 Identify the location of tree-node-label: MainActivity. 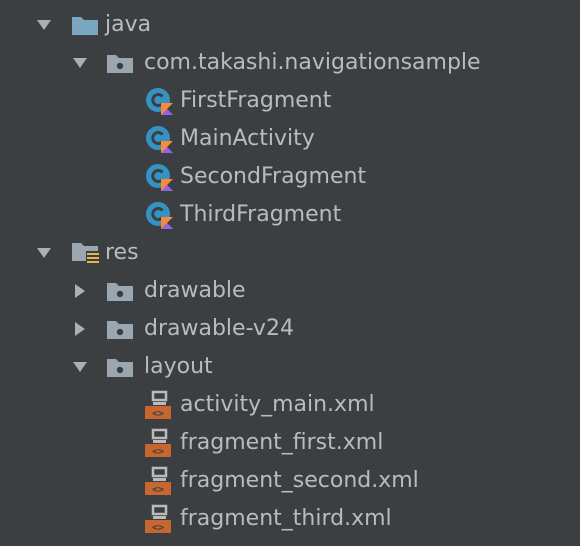
(247, 138).